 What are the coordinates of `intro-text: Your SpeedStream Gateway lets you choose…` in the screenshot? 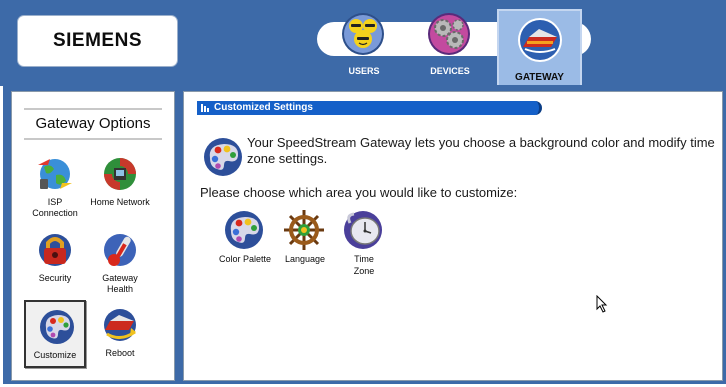 It's located at (481, 150).